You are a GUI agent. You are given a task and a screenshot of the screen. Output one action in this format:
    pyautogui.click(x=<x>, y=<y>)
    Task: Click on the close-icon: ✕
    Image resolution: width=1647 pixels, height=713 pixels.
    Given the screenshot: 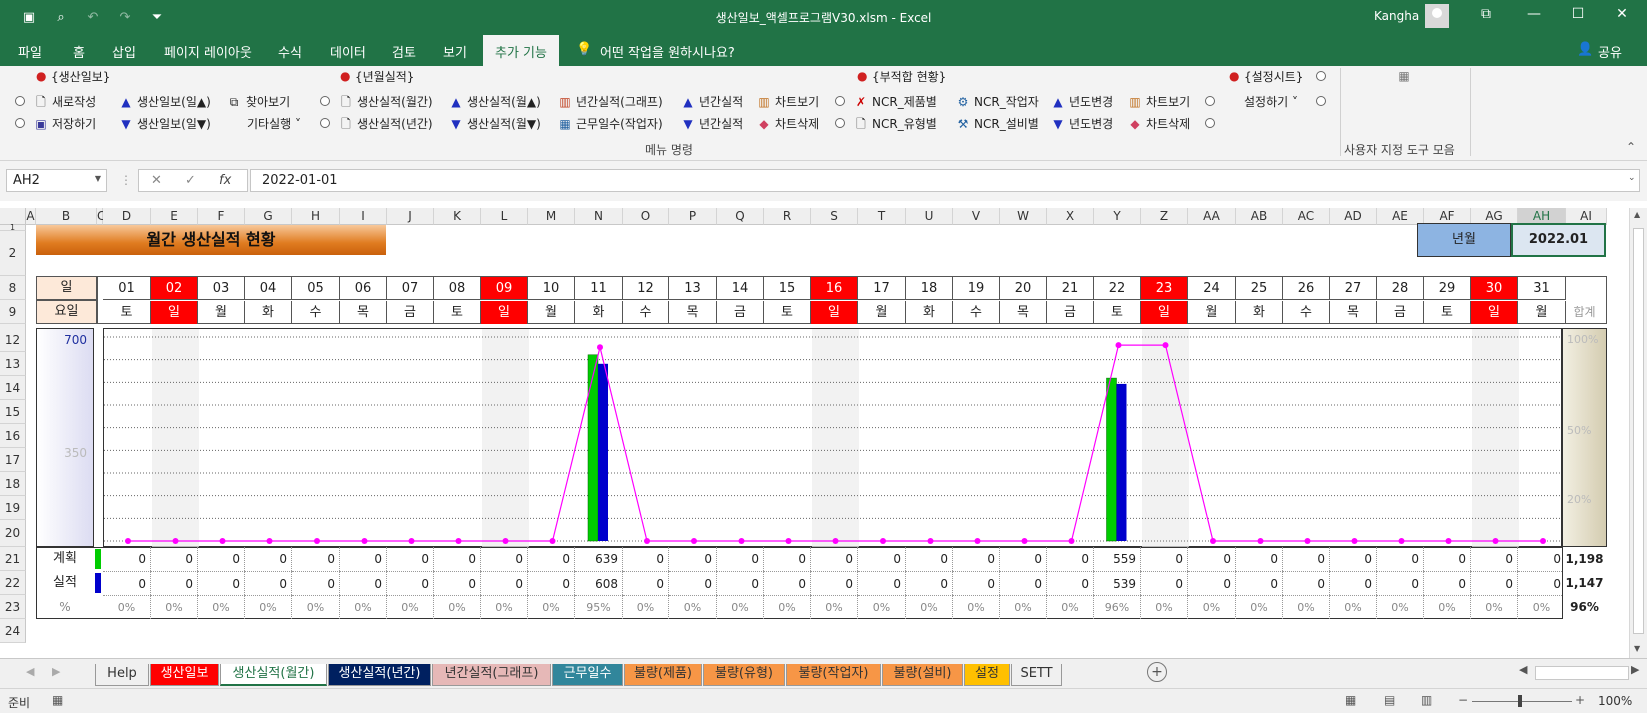 What is the action you would take?
    pyautogui.click(x=1622, y=16)
    